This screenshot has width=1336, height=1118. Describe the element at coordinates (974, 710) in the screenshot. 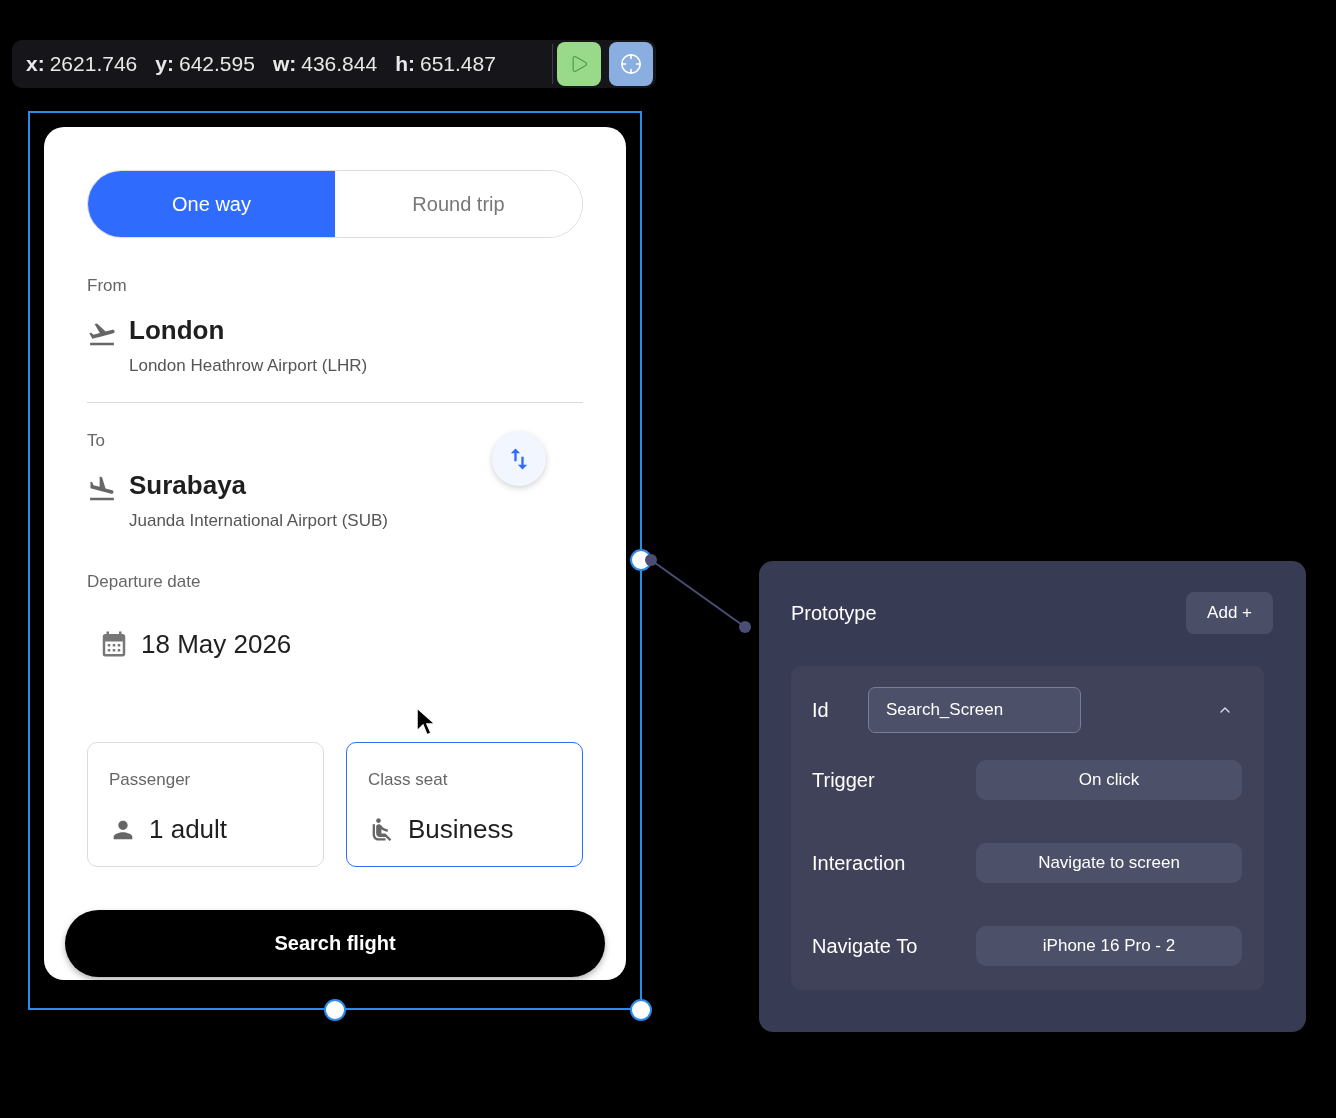

I see `id-field: Search_Screen` at that location.